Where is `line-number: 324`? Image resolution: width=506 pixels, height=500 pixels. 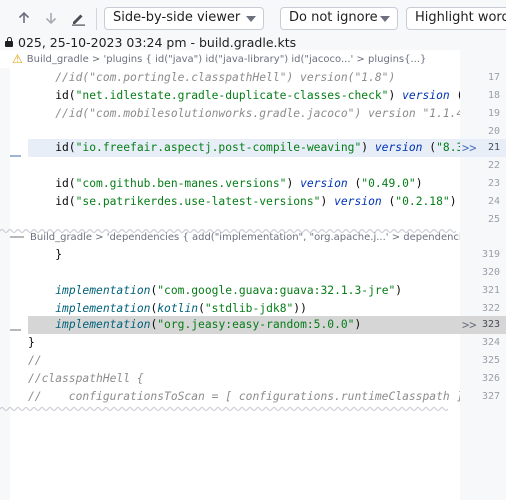
line-number: 324 is located at coordinates (490, 342).